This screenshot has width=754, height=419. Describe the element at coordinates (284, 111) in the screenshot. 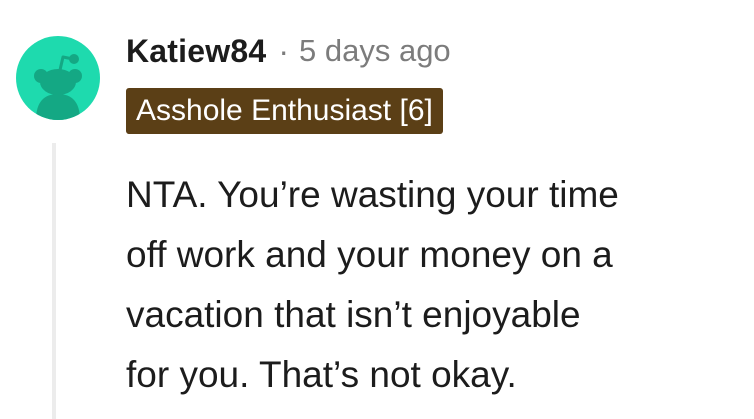

I see `user-flair: Asshole Enthusiast [6]` at that location.